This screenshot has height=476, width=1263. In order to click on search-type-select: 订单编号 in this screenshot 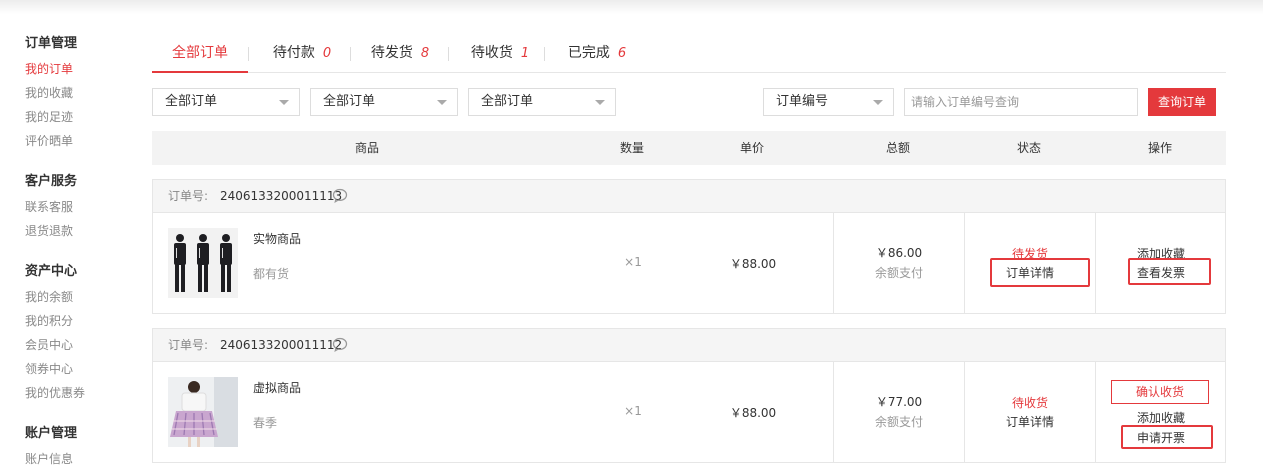, I will do `click(828, 102)`.